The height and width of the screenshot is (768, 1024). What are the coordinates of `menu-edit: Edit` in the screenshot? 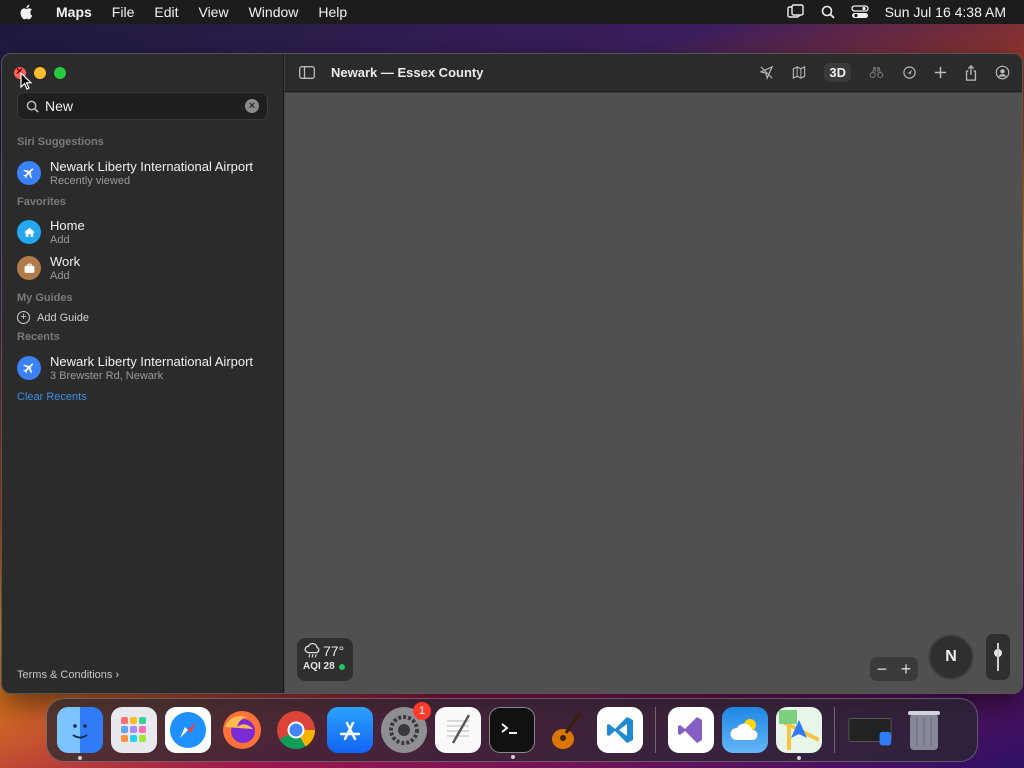 It's located at (166, 12).